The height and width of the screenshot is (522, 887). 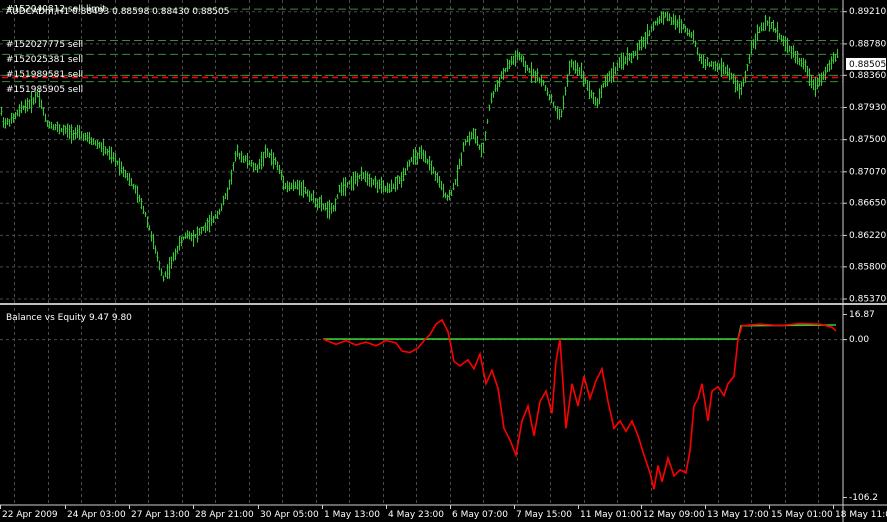 I want to click on equity-tick-label: 0.00, so click(x=859, y=340).